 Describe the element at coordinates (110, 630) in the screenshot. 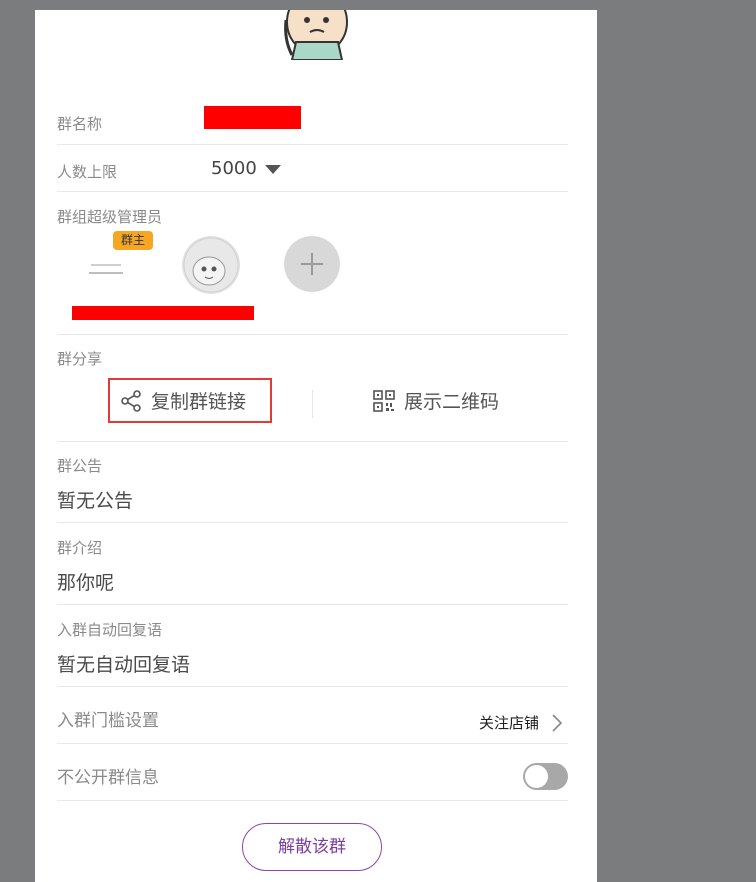

I see `auto-reply-label: 入群自动回复语` at that location.